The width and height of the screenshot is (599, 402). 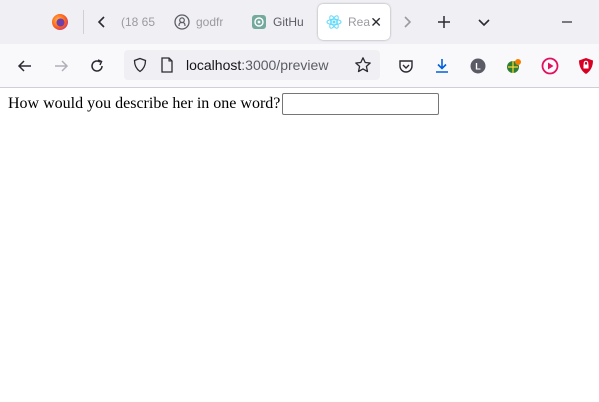 I want to click on tab-4-active: Rea ✕, so click(x=354, y=22).